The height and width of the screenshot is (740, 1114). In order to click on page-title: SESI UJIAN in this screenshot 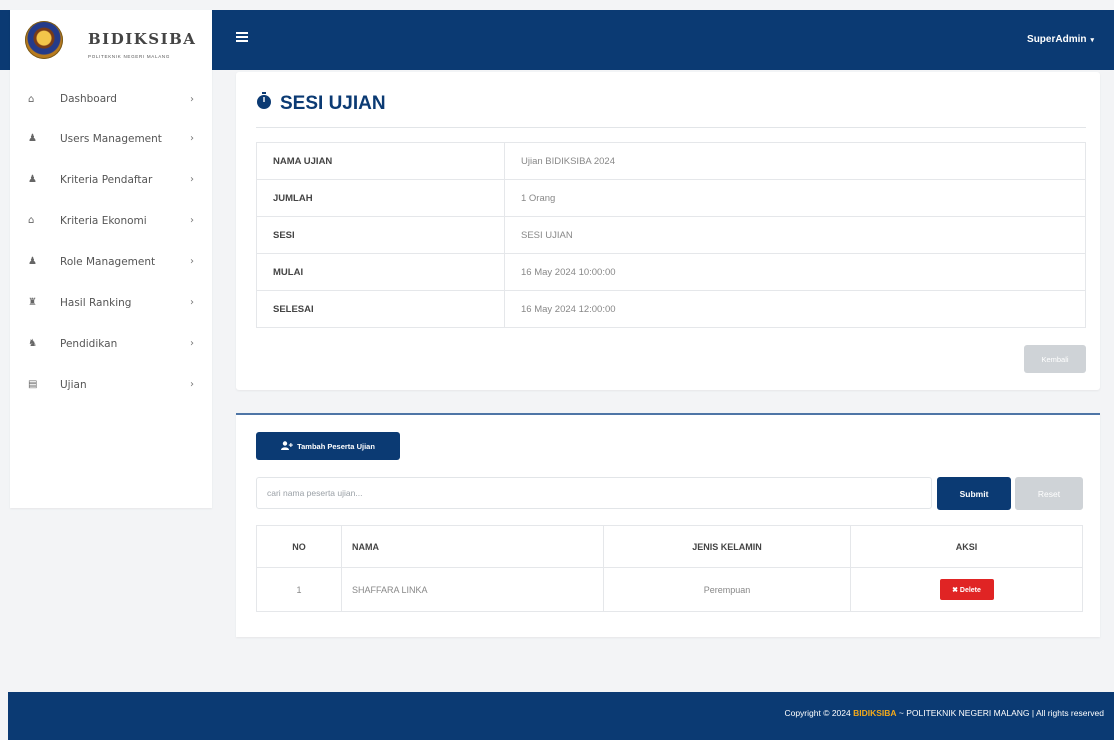, I will do `click(321, 104)`.